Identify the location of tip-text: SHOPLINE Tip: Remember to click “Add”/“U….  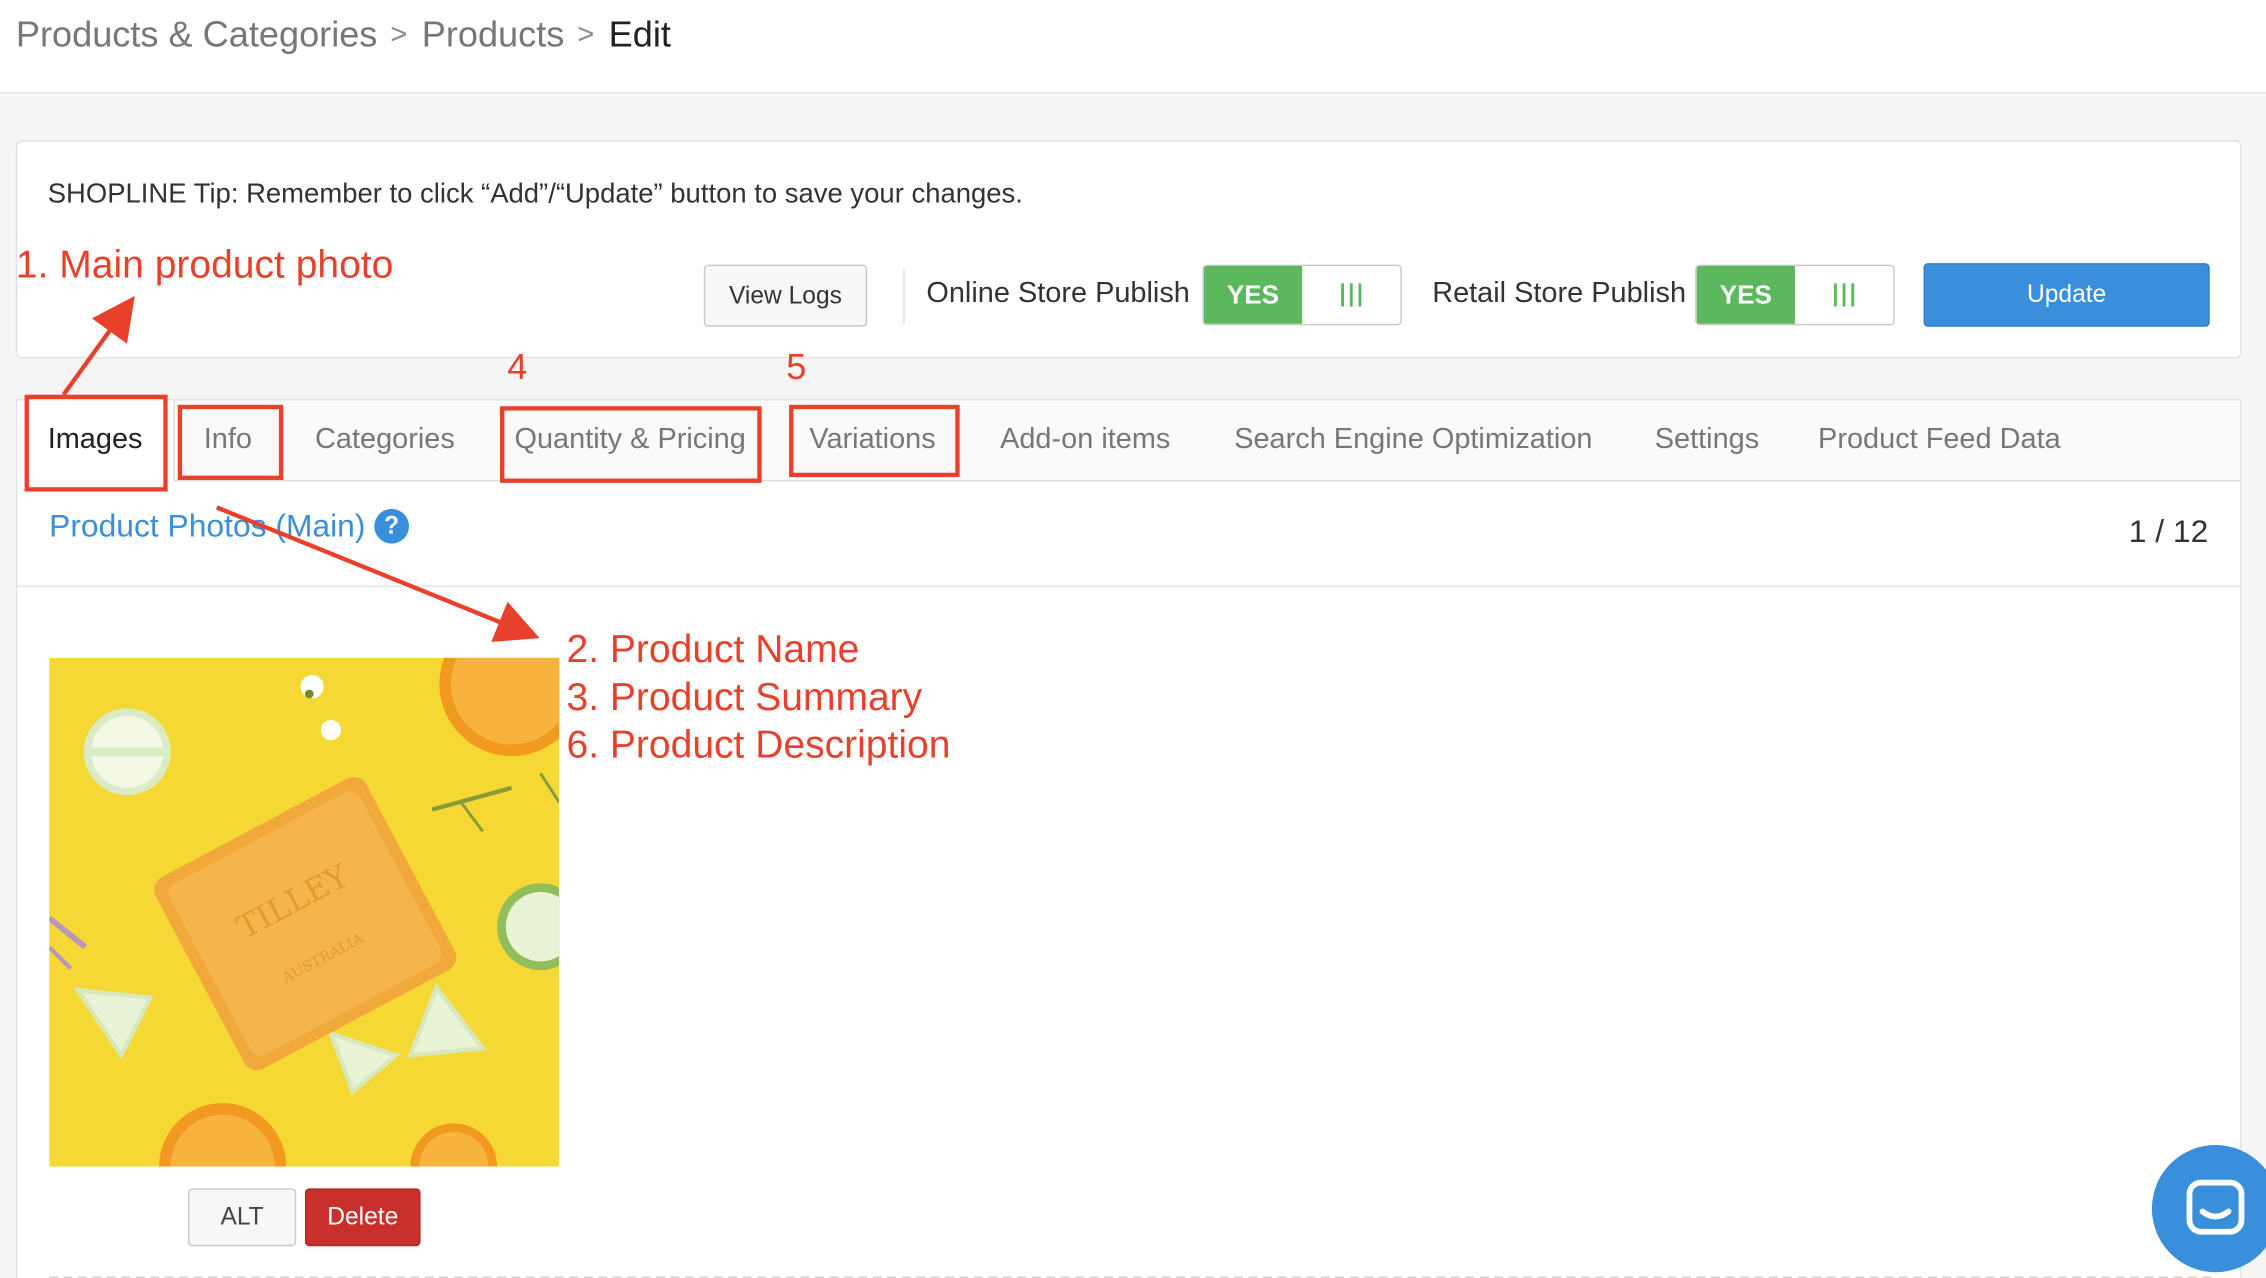
(535, 194).